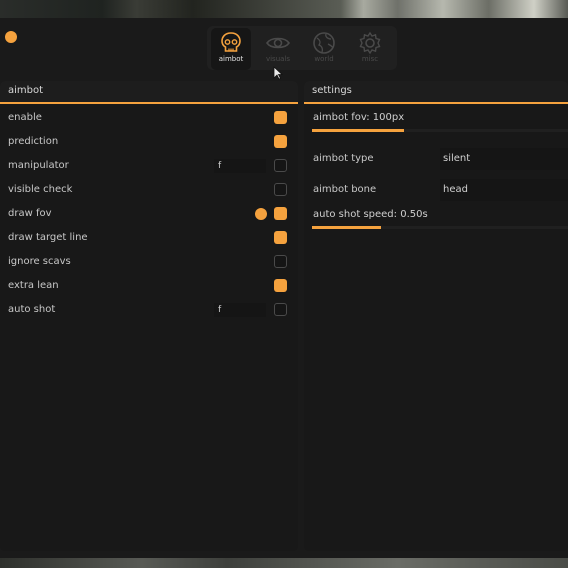 This screenshot has height=568, width=568. What do you see at coordinates (278, 59) in the screenshot?
I see `tab-visuals-label: visuals` at bounding box center [278, 59].